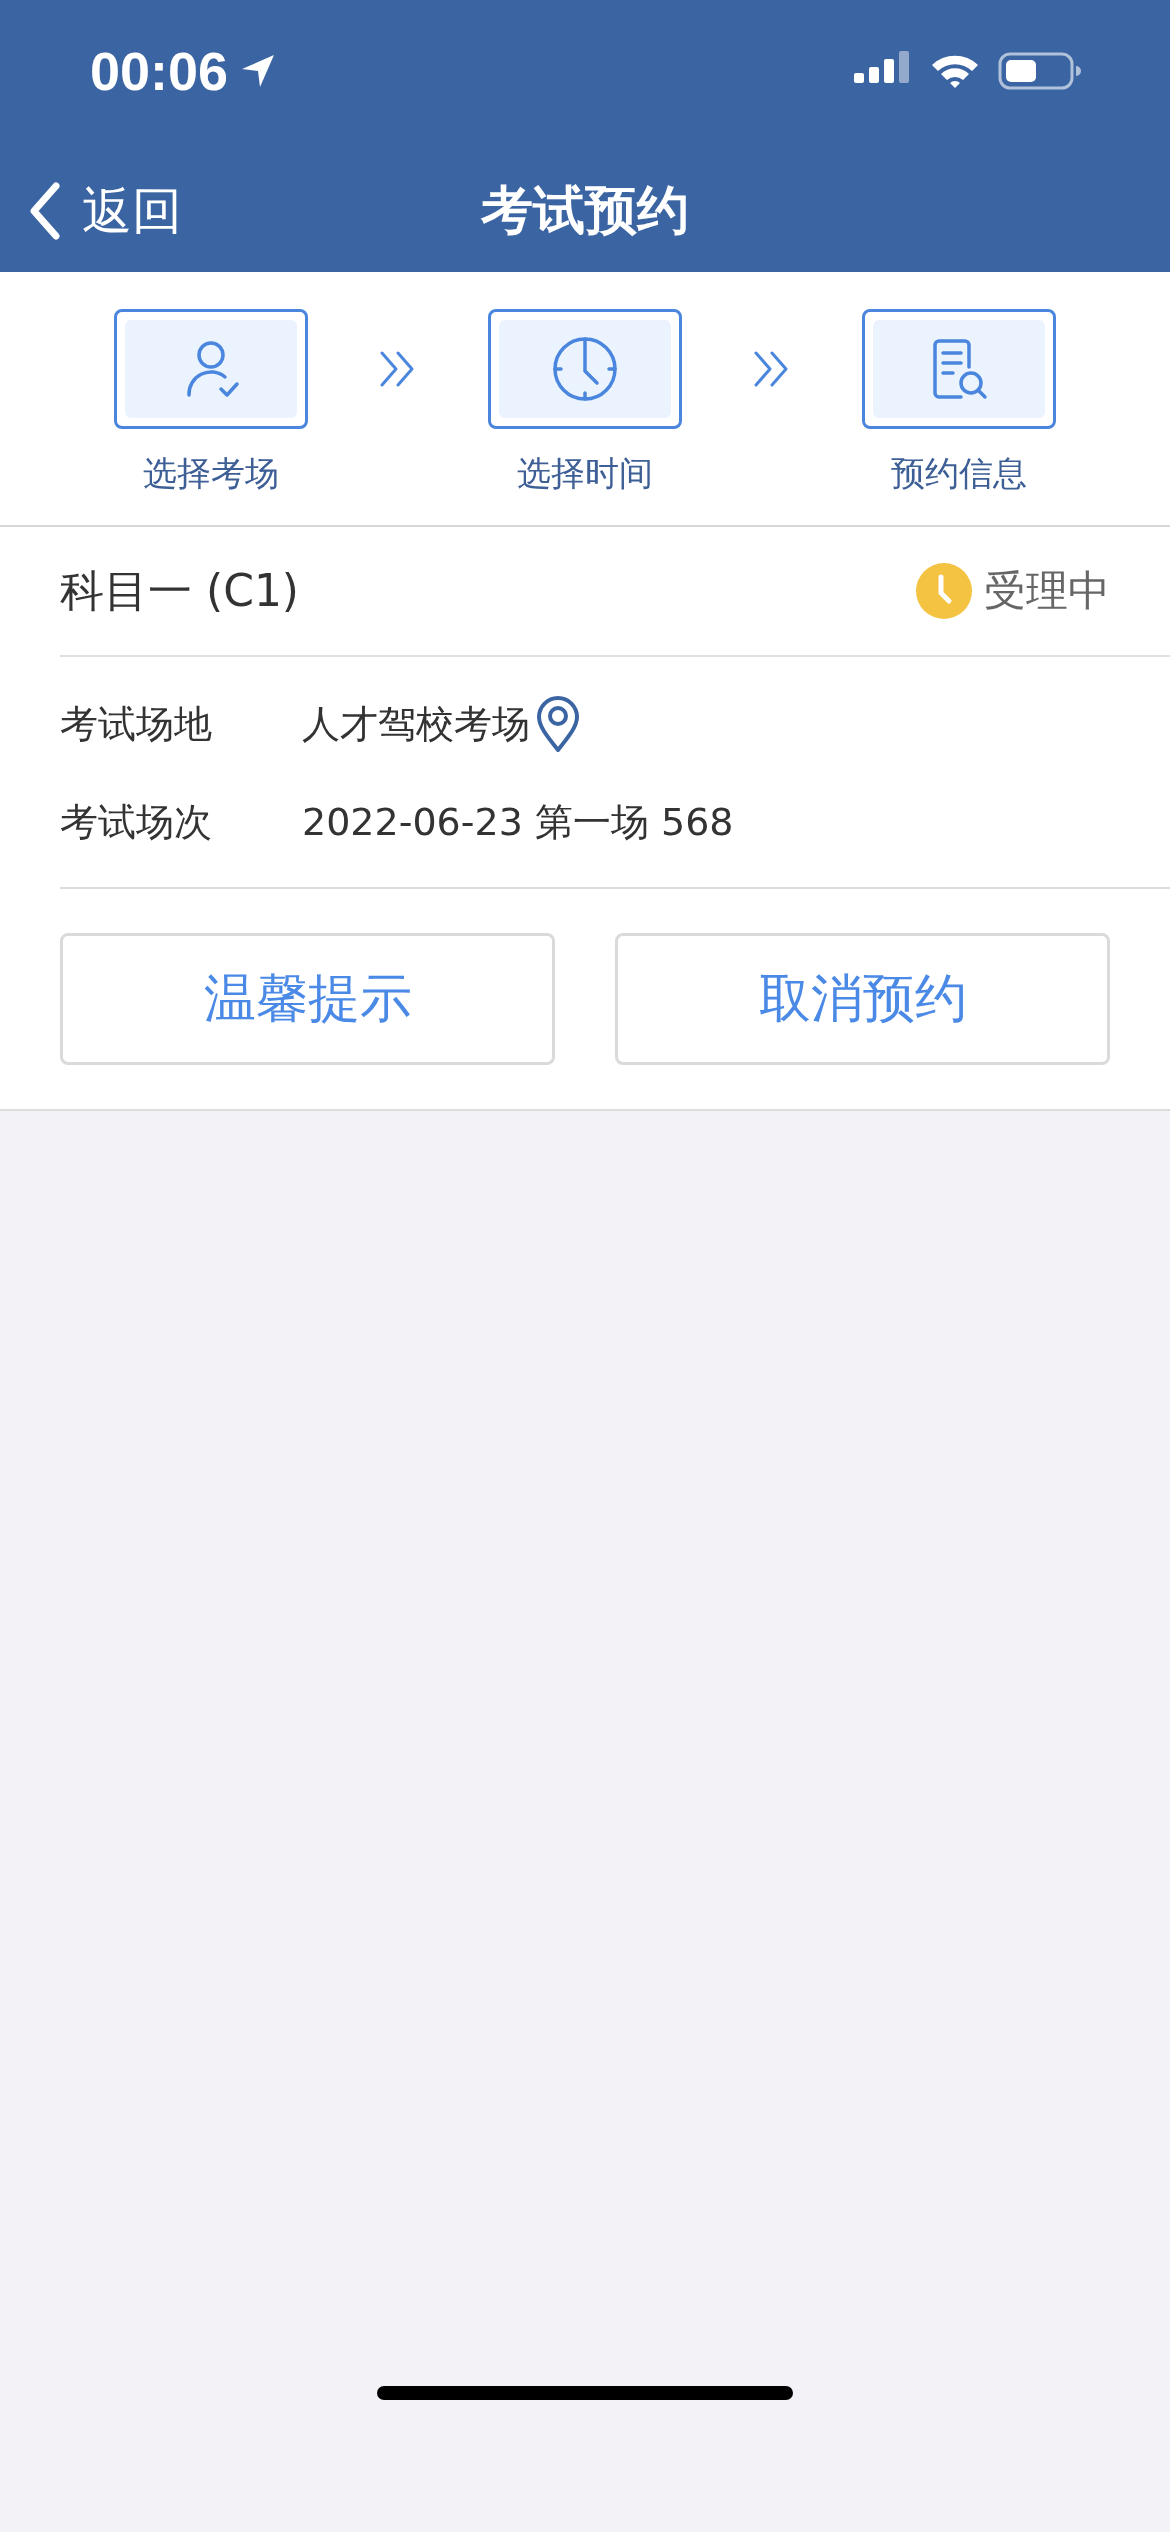 Image resolution: width=1170 pixels, height=2532 pixels. What do you see at coordinates (307, 999) in the screenshot?
I see `action-button: 温馨提示` at bounding box center [307, 999].